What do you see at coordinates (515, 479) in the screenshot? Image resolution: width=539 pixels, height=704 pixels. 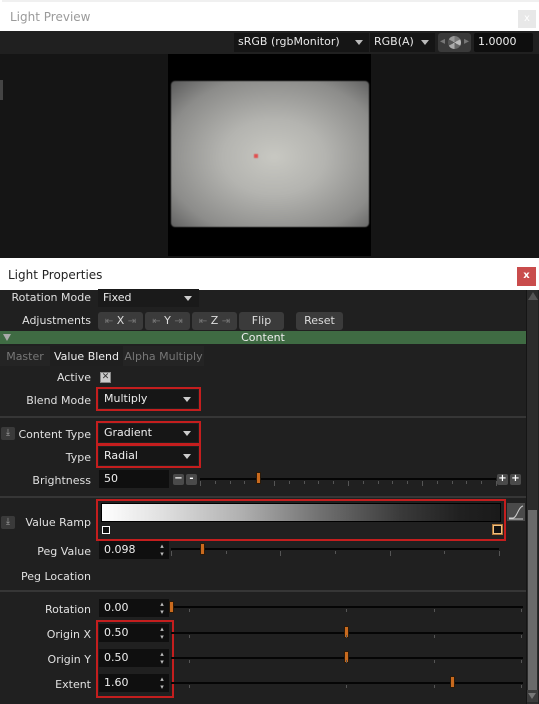 I see `increase-large-button: +` at bounding box center [515, 479].